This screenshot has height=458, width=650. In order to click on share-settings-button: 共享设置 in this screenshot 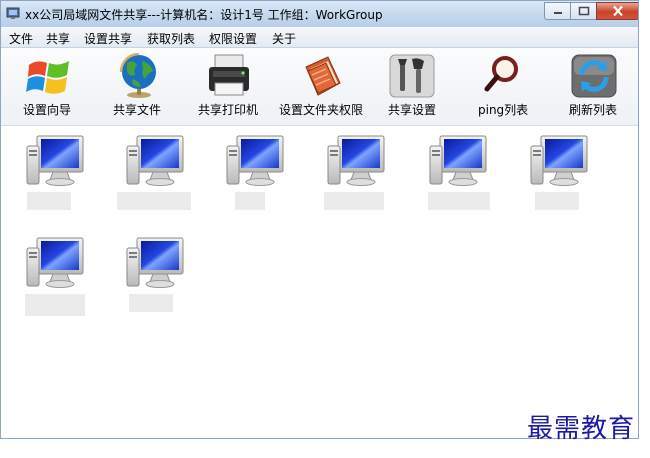, I will do `click(412, 86)`.